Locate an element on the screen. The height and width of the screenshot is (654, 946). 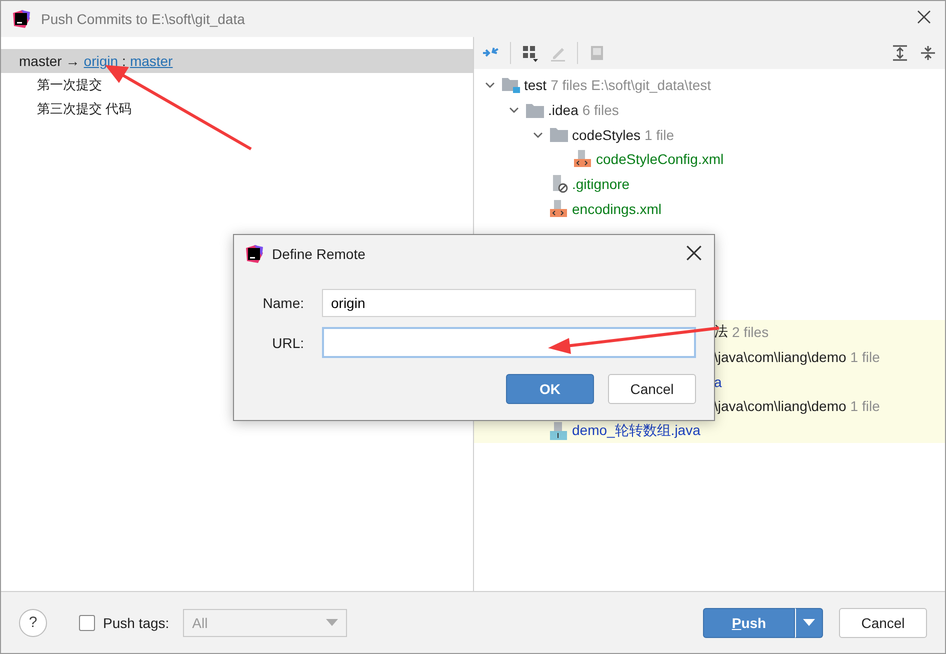
file-count: 2 files is located at coordinates (750, 332).